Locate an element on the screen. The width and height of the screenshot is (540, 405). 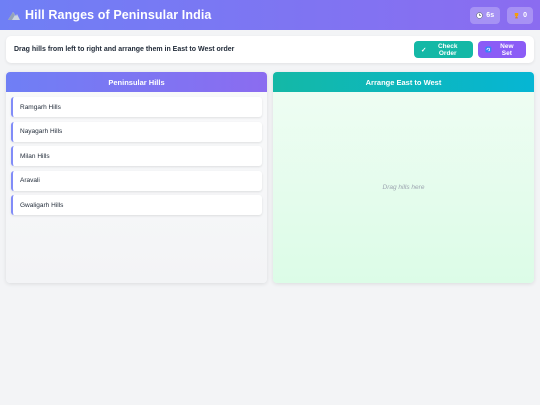
score-badge: 0 is located at coordinates (520, 15).